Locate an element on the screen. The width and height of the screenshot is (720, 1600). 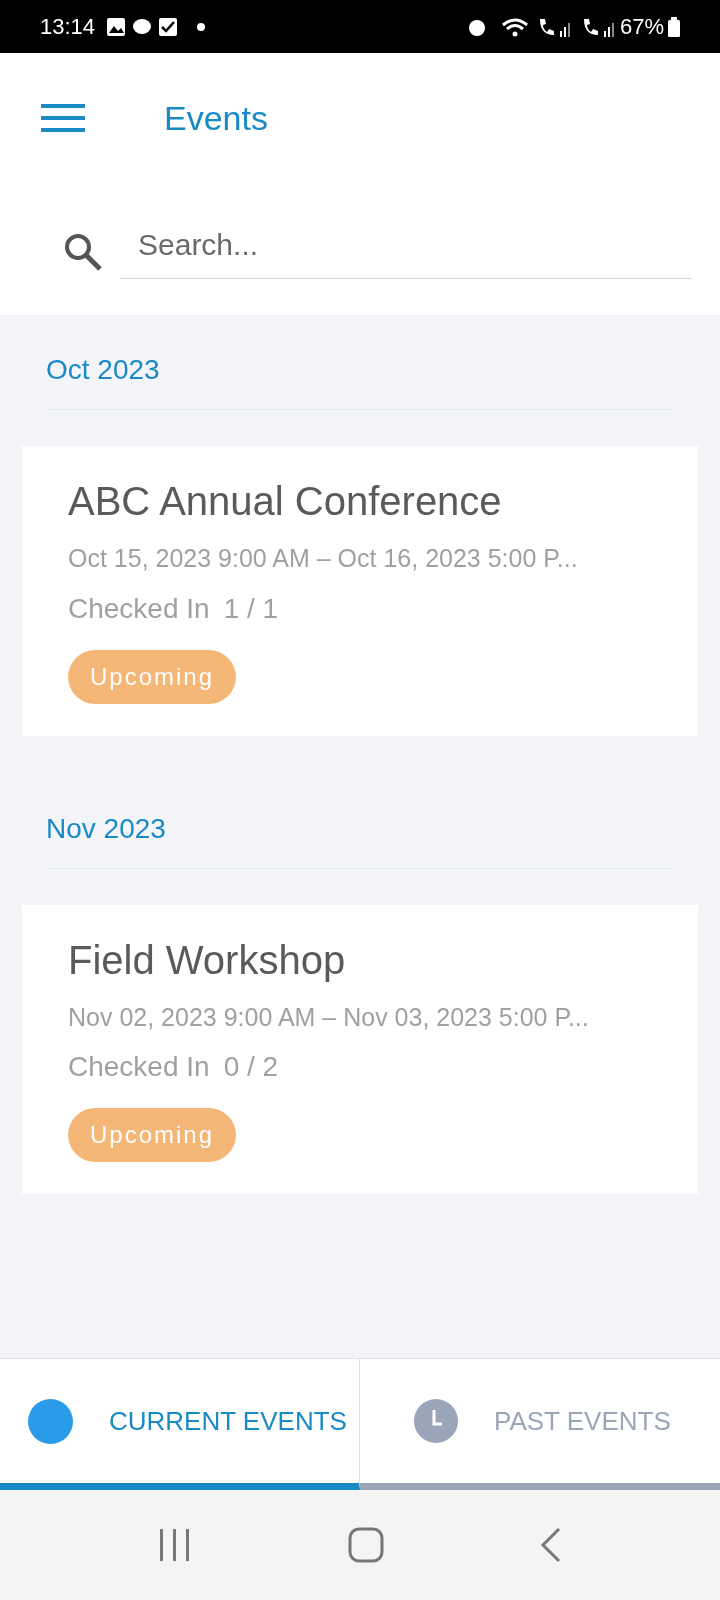
checked-in-count: 0 / 2 is located at coordinates (251, 1067).